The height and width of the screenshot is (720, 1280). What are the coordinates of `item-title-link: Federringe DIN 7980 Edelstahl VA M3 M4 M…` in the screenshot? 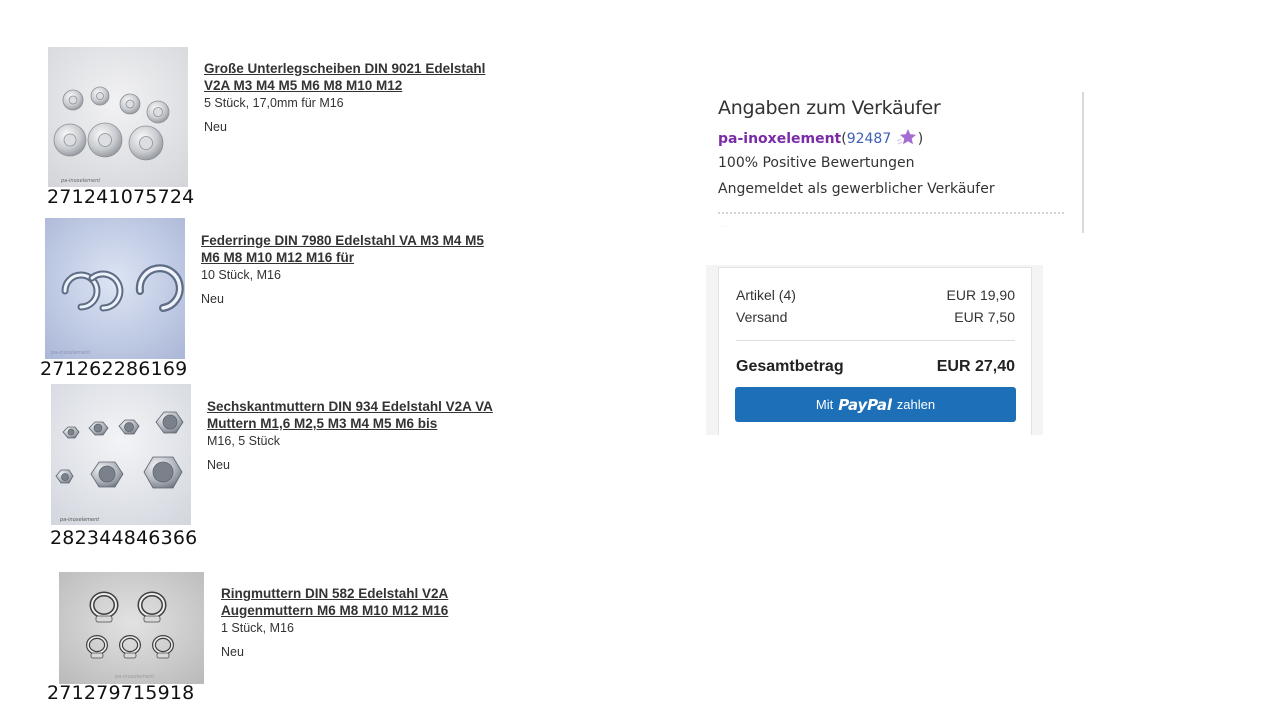 It's located at (351, 249).